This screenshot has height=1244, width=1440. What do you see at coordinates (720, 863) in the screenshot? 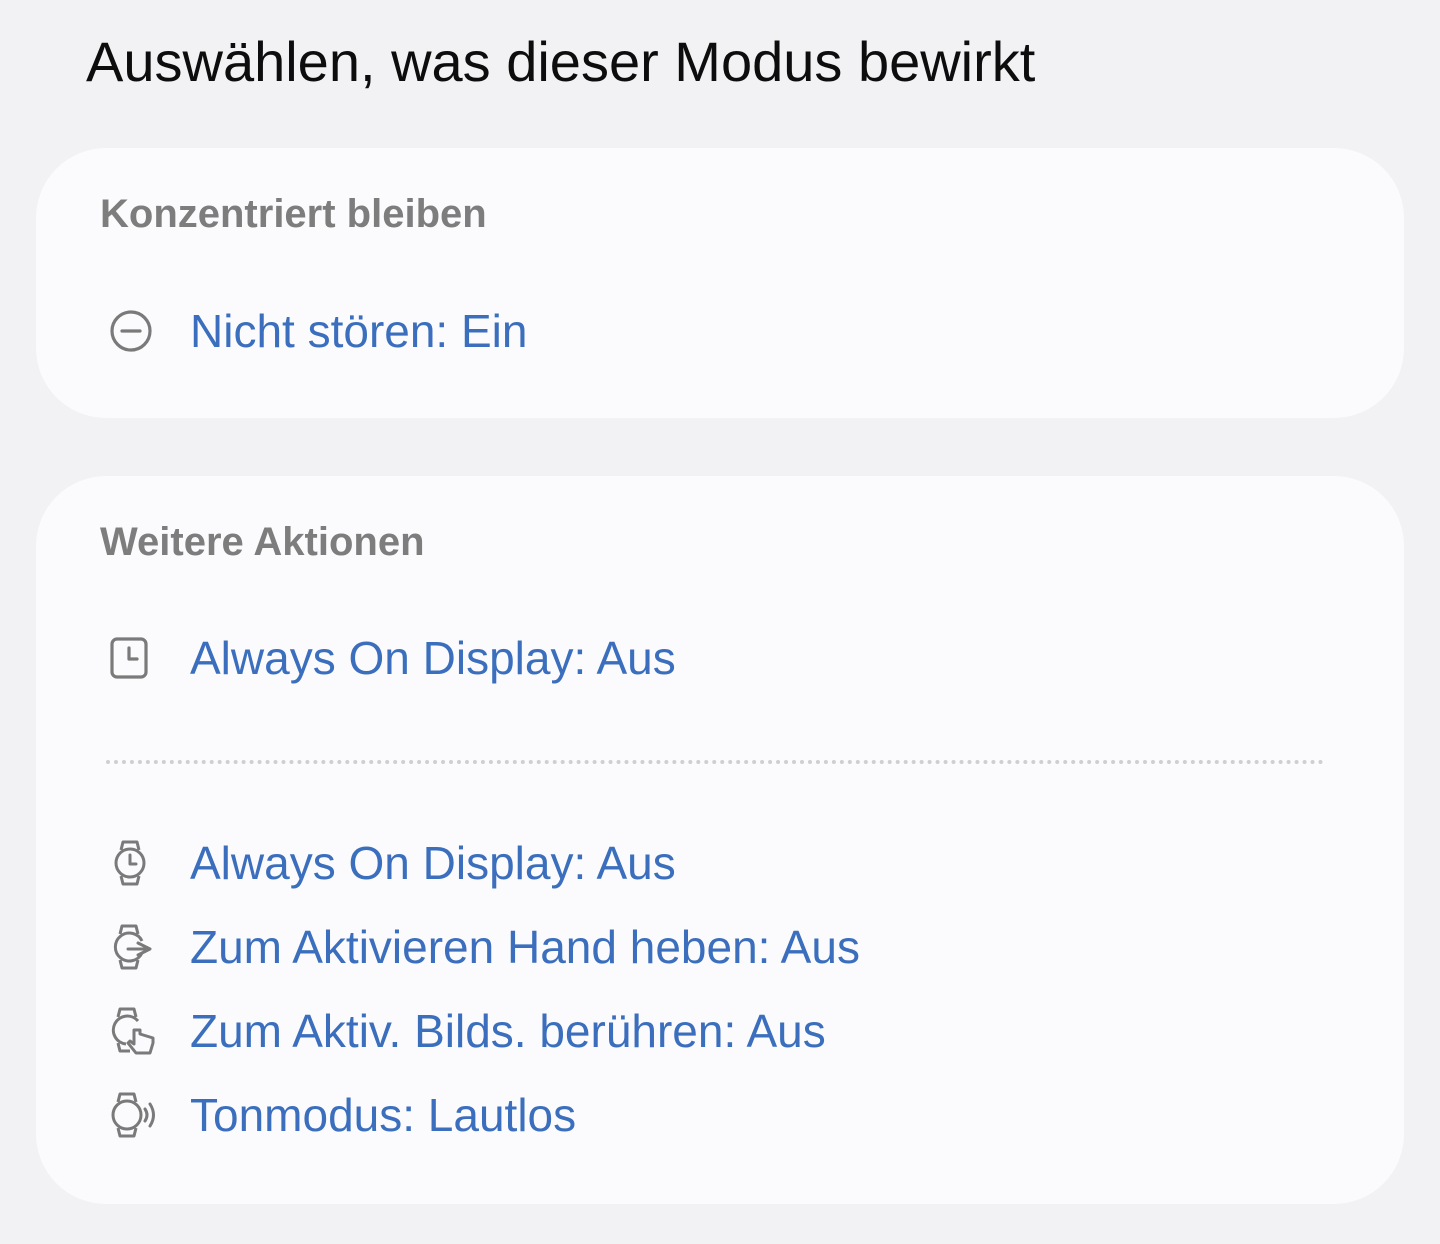
I see `watch-always-on-display-item: Always On Display: Aus` at bounding box center [720, 863].